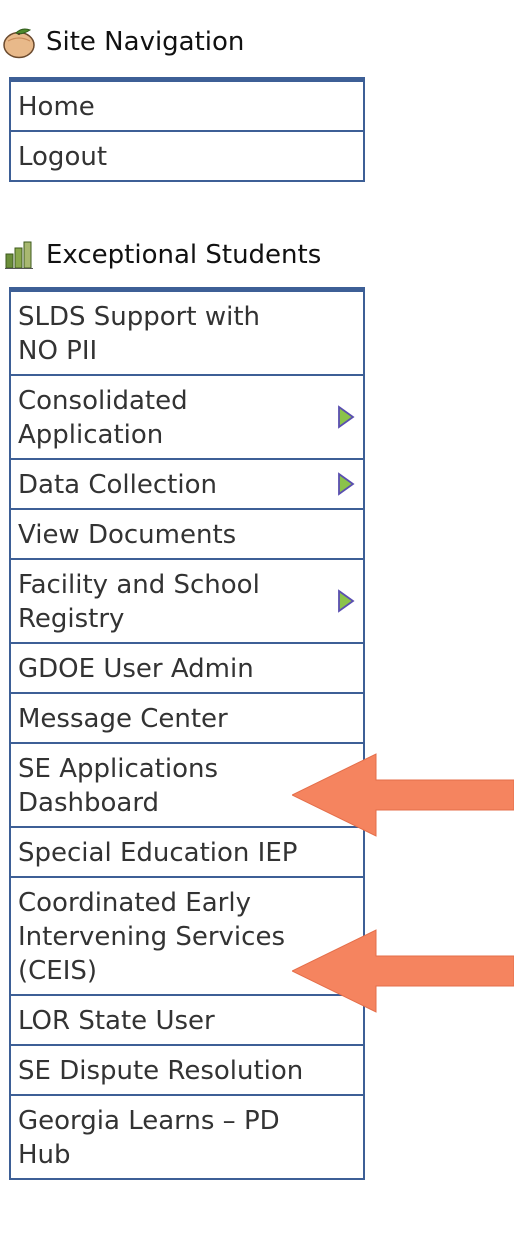 The width and height of the screenshot is (514, 1244). Describe the element at coordinates (145, 42) in the screenshot. I see `site-navigation-title: Site Navigation` at that location.